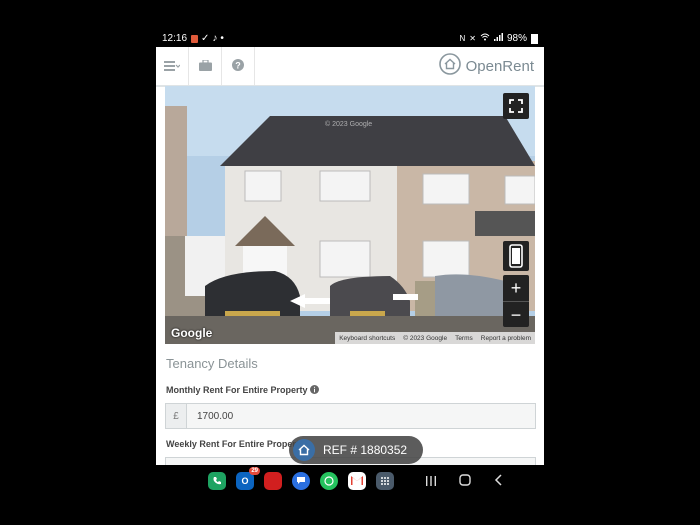  What do you see at coordinates (217, 480) in the screenshot?
I see `phone-app-icon` at bounding box center [217, 480].